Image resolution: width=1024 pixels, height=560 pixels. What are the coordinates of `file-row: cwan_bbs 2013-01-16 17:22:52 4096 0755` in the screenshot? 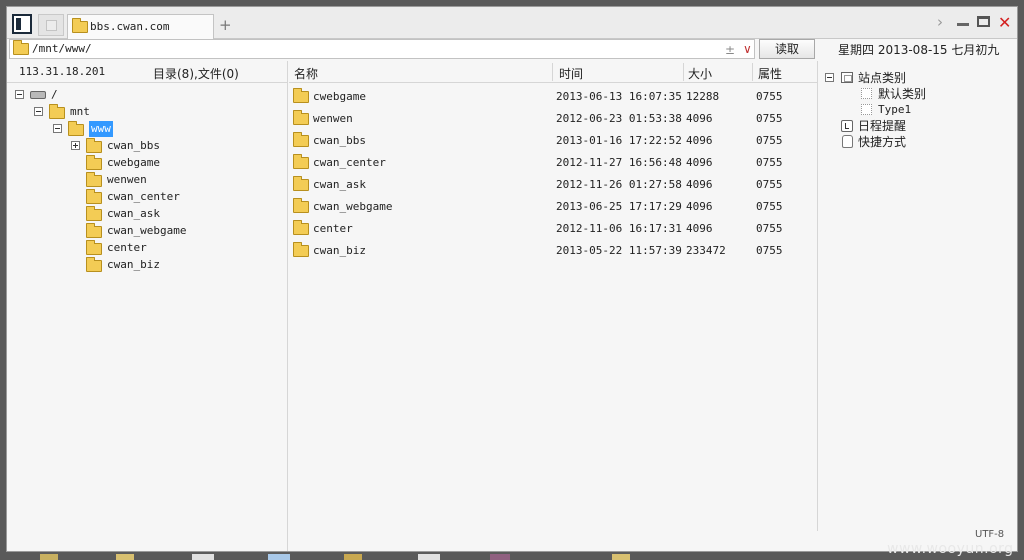 It's located at (553, 141).